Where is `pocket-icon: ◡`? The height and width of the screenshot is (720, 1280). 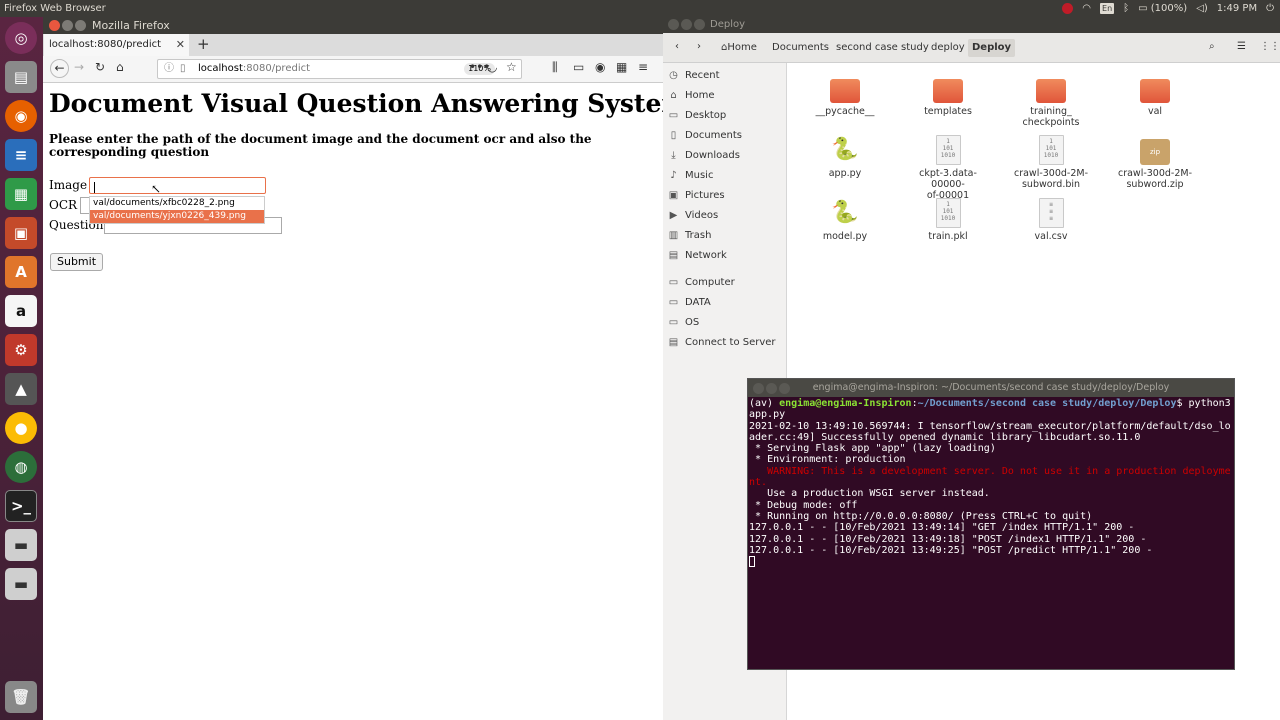
pocket-icon: ◡ is located at coordinates (492, 67).